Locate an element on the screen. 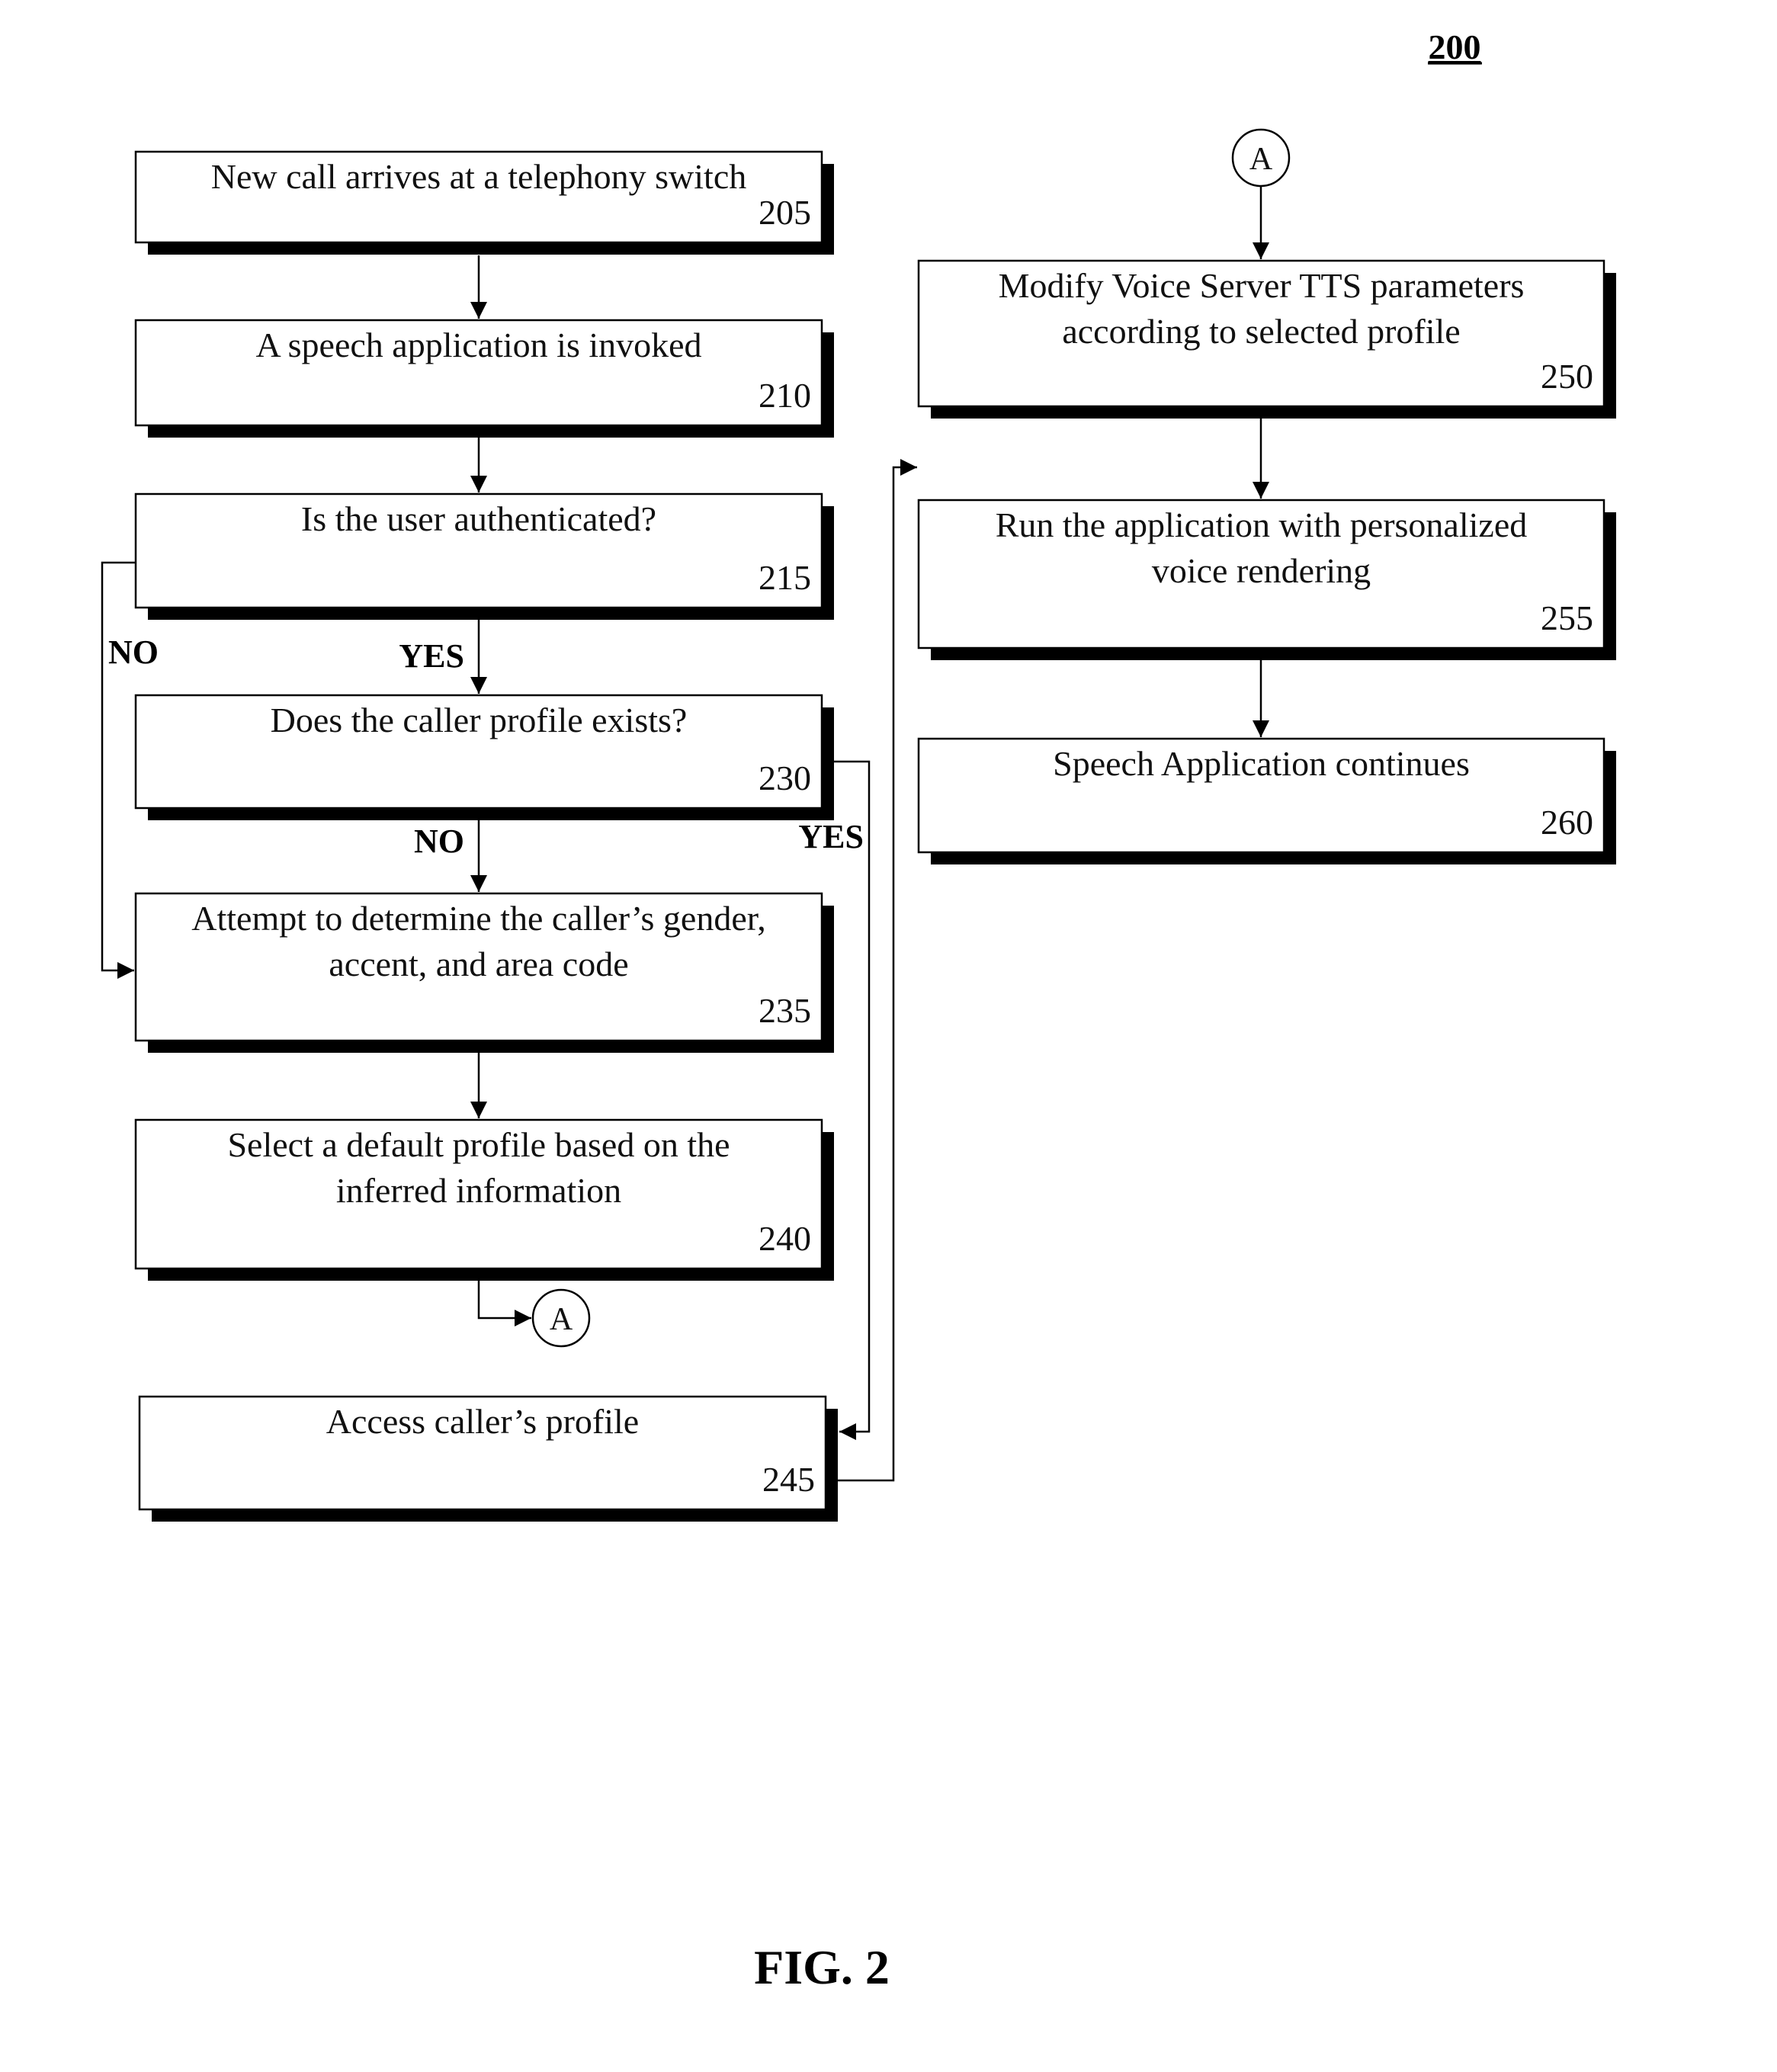 Image resolution: width=1777 pixels, height=2072 pixels. step-label-line: accent, and area code is located at coordinates (478, 964).